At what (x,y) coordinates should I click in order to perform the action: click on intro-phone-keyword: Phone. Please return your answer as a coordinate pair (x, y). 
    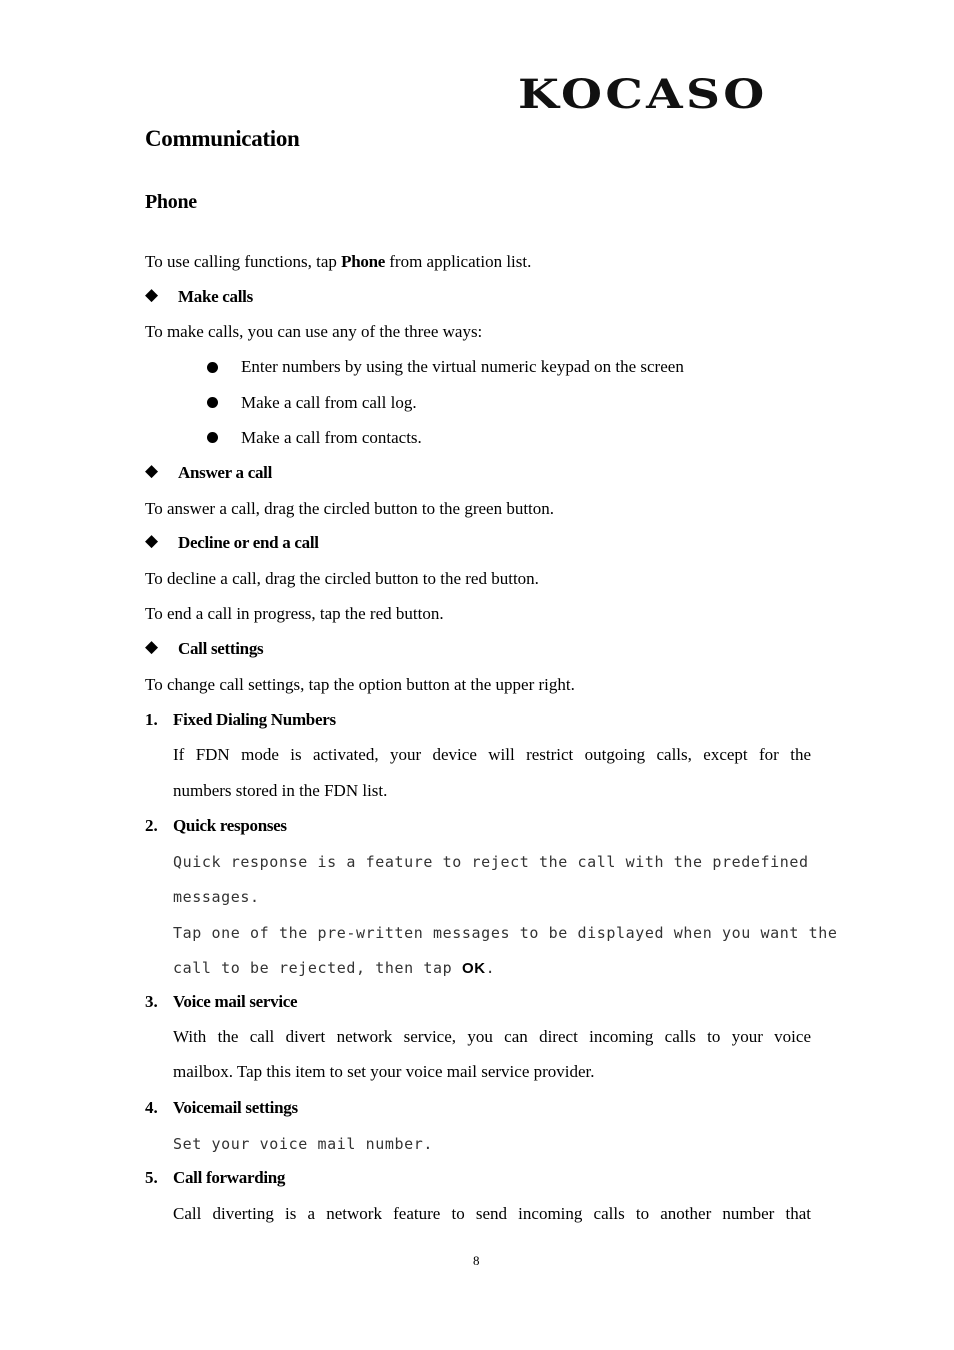
    Looking at the image, I should click on (363, 261).